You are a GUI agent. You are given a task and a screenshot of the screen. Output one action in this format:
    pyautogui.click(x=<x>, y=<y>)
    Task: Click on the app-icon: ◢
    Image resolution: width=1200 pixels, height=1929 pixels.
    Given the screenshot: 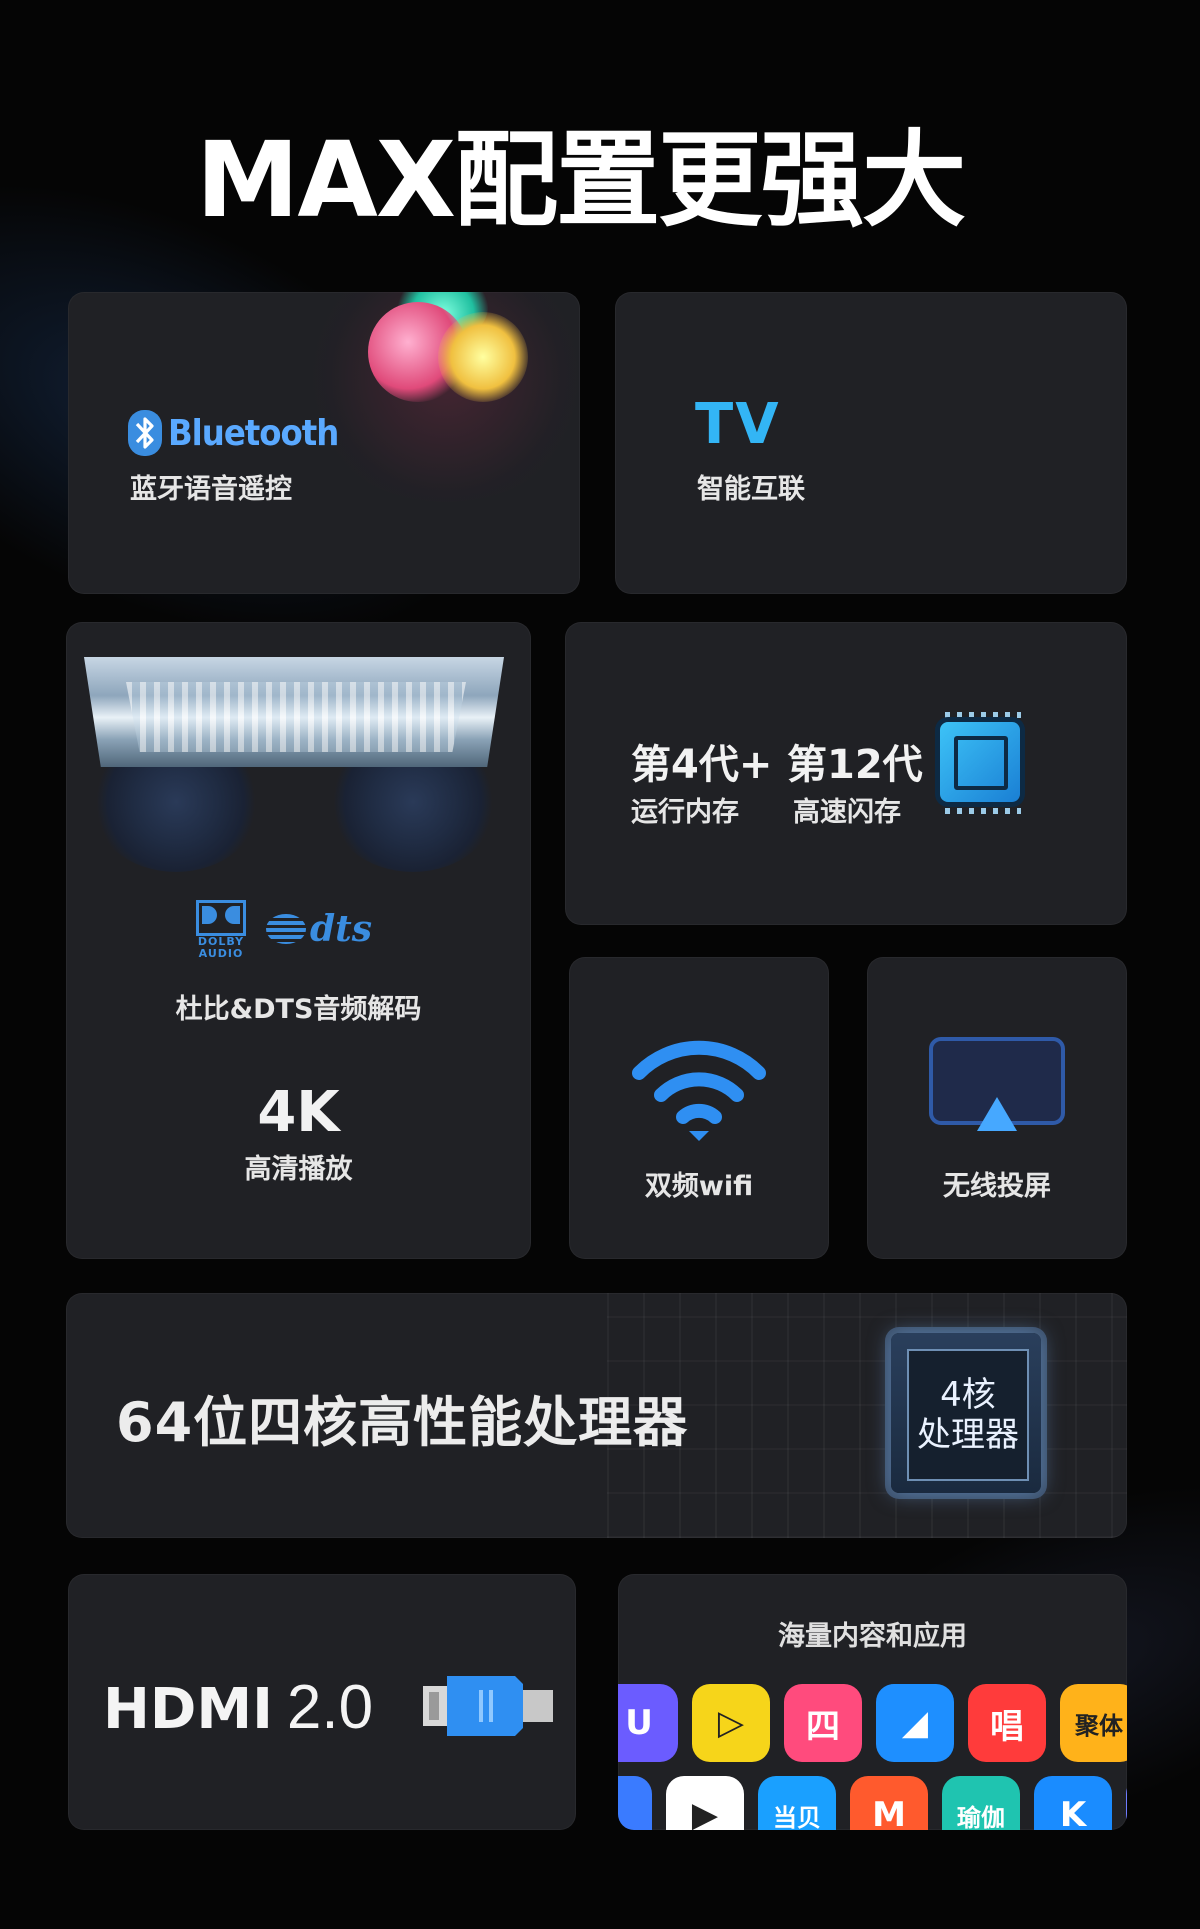 What is the action you would take?
    pyautogui.click(x=915, y=1723)
    